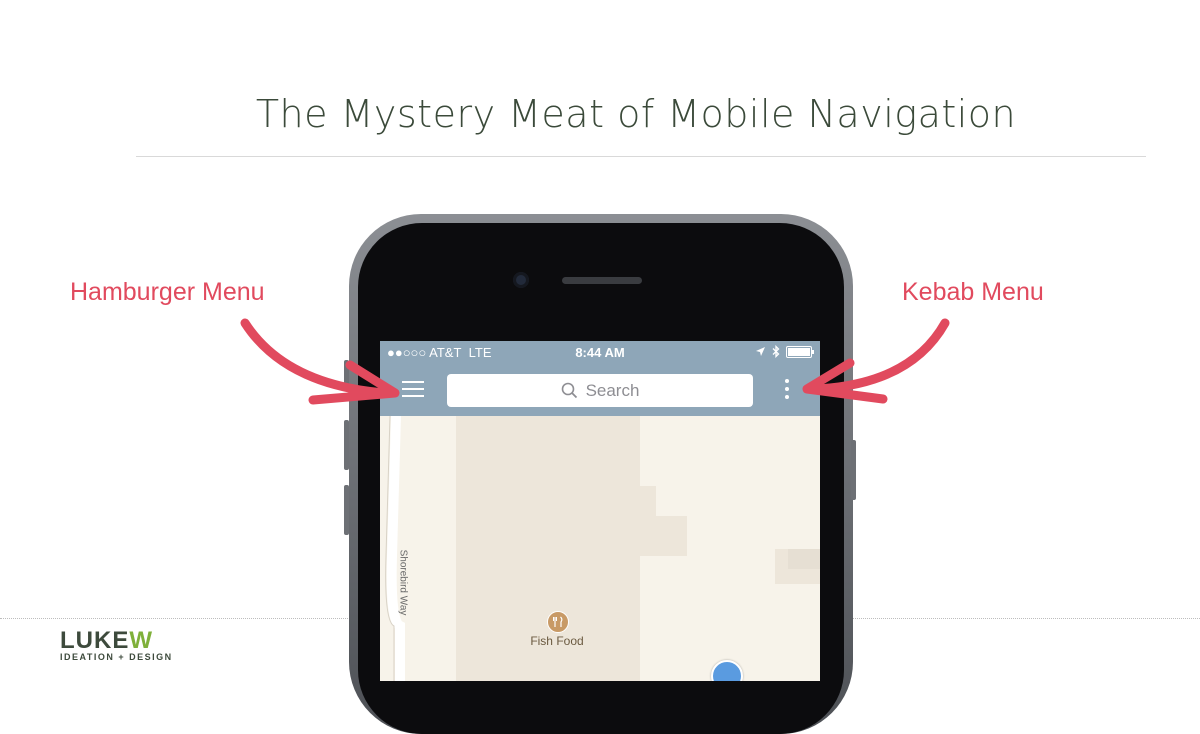  I want to click on search-input: Search, so click(600, 390).